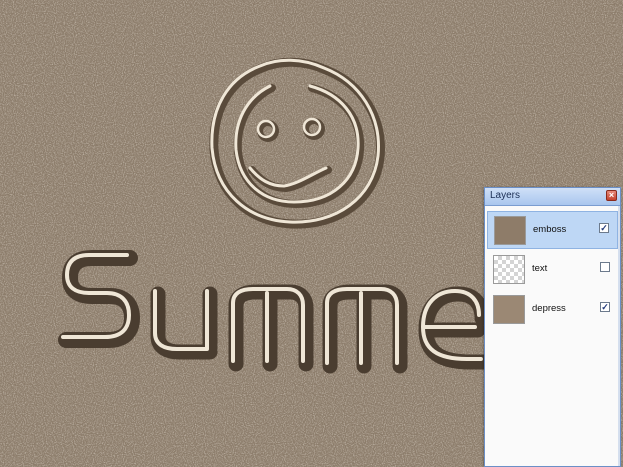 Image resolution: width=623 pixels, height=467 pixels. Describe the element at coordinates (619, 336) in the screenshot. I see `panel-scrollbar-track` at that location.